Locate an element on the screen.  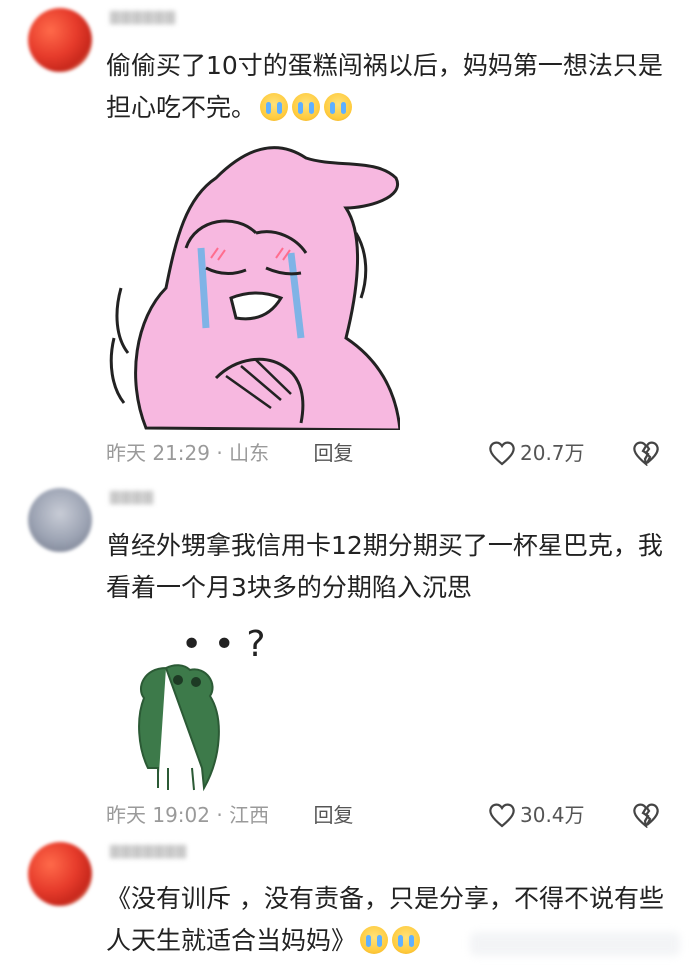
comment-text: 偷偷买了10寸的蛋糕闯祸以后，妈妈第一想法只是担心吃不完。 is located at coordinates (384, 86).